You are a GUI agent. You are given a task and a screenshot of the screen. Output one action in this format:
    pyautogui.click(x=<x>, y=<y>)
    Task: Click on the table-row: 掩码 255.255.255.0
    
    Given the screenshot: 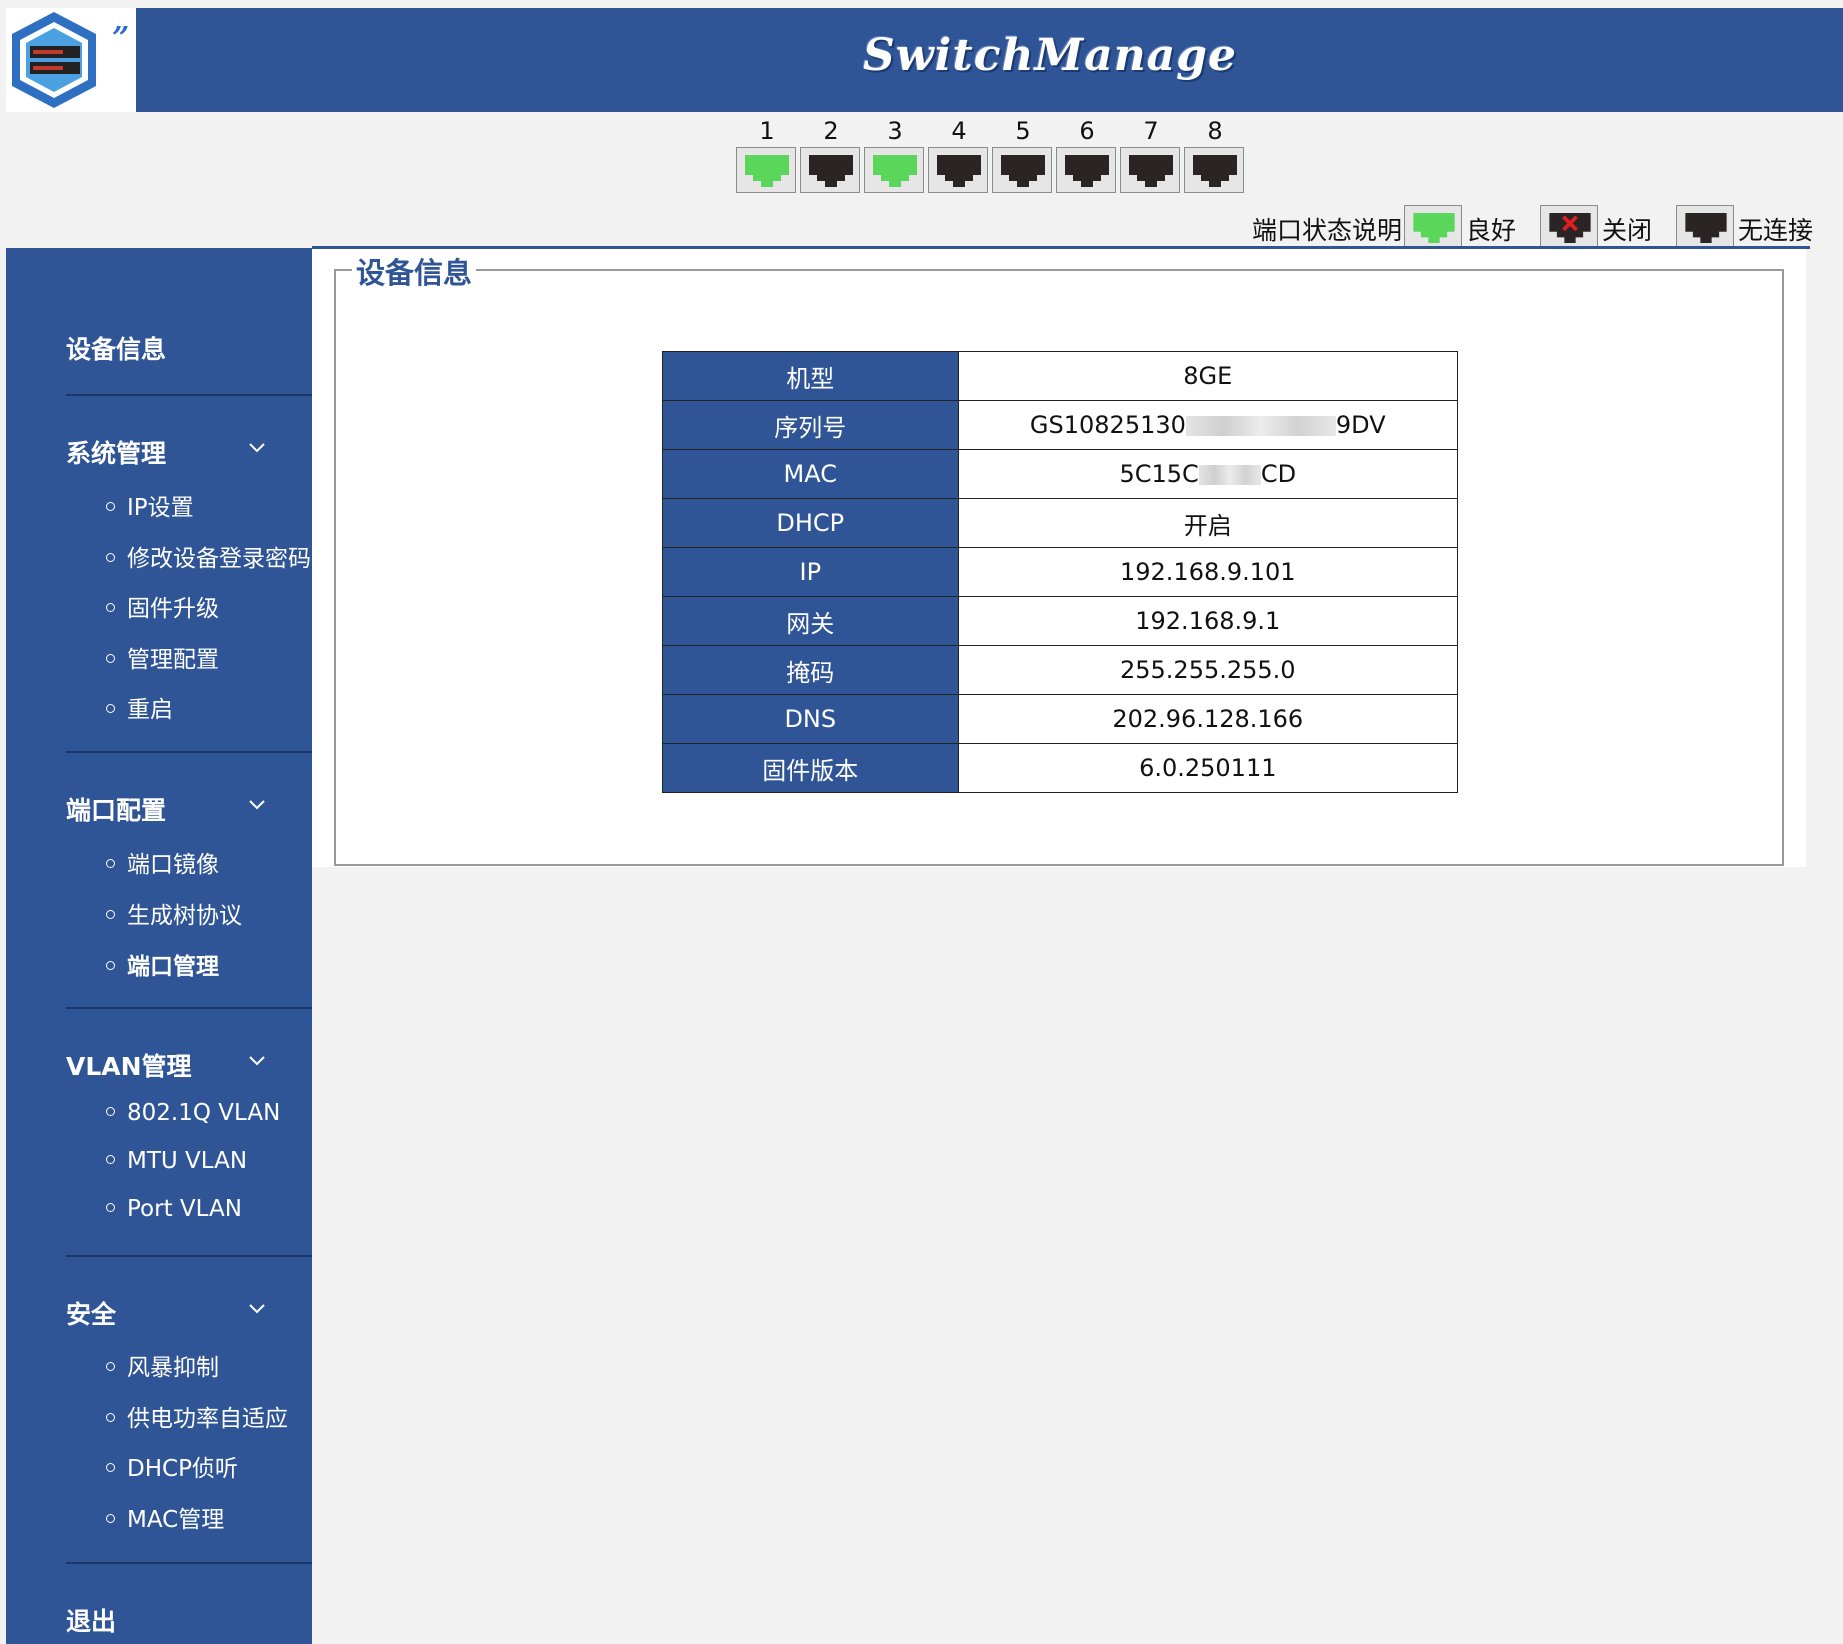 What is the action you would take?
    pyautogui.click(x=1060, y=670)
    